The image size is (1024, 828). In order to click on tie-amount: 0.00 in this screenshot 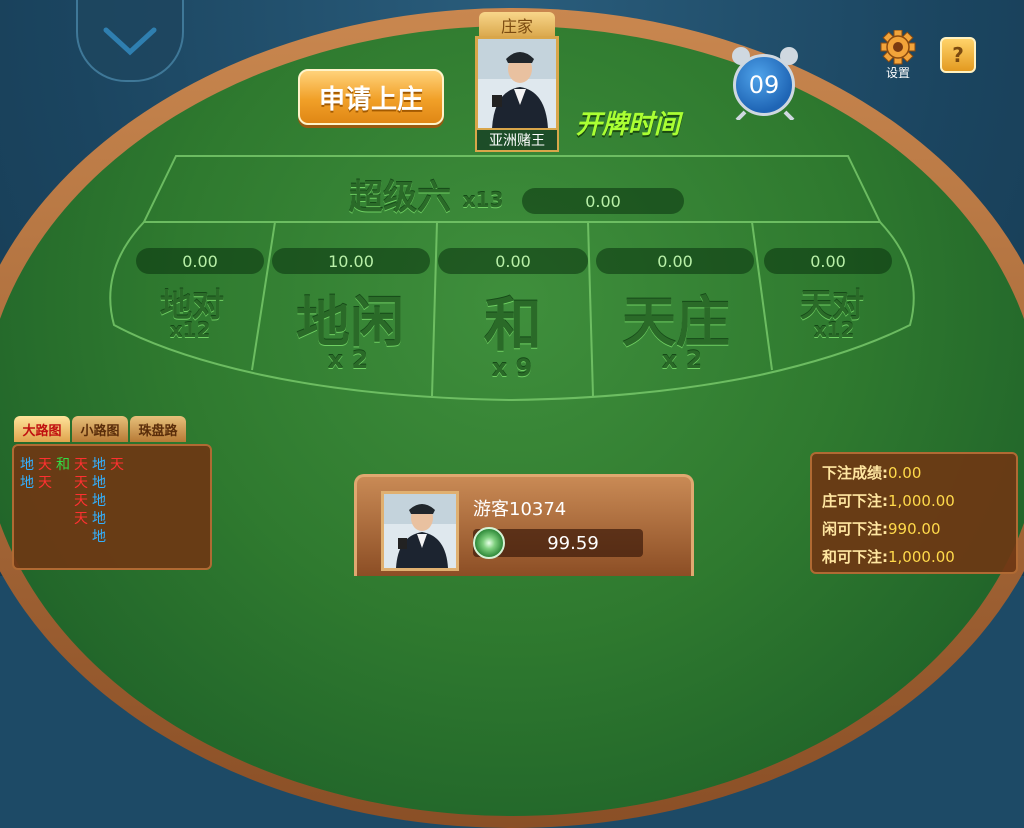, I will do `click(513, 261)`.